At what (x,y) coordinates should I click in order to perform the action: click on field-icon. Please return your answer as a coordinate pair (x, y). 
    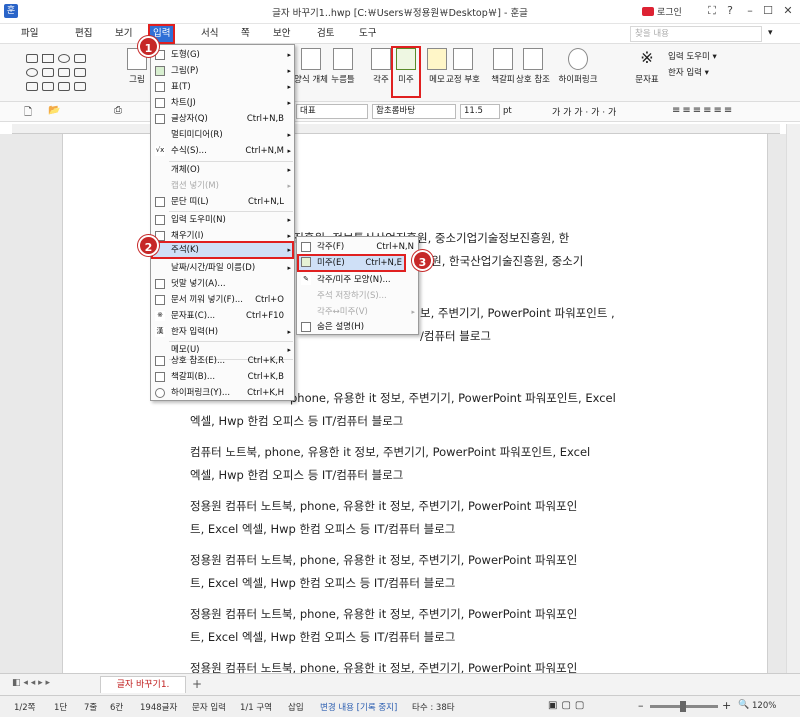
    Looking at the image, I should click on (343, 59).